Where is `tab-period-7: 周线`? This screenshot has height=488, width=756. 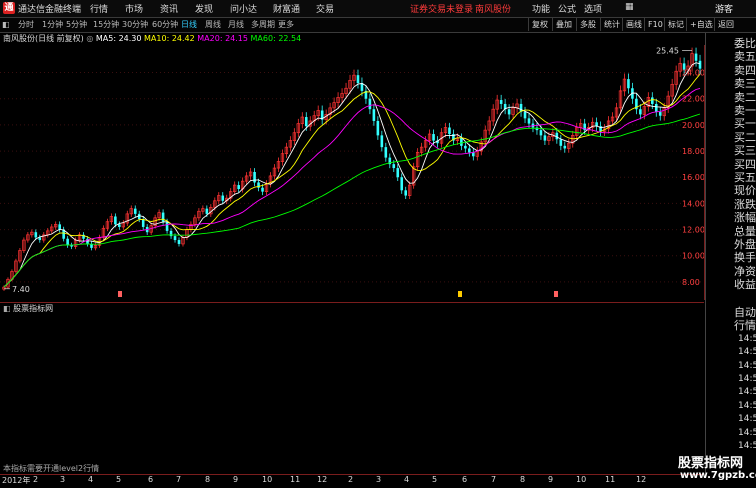 tab-period-7: 周线 is located at coordinates (213, 25).